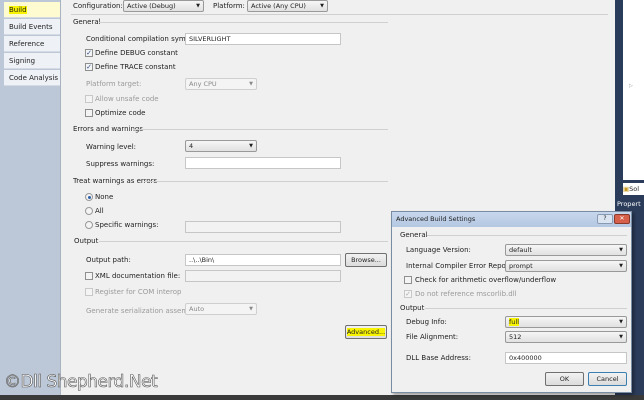 The width and height of the screenshot is (644, 400). I want to click on cancel-button: Cancel, so click(607, 379).